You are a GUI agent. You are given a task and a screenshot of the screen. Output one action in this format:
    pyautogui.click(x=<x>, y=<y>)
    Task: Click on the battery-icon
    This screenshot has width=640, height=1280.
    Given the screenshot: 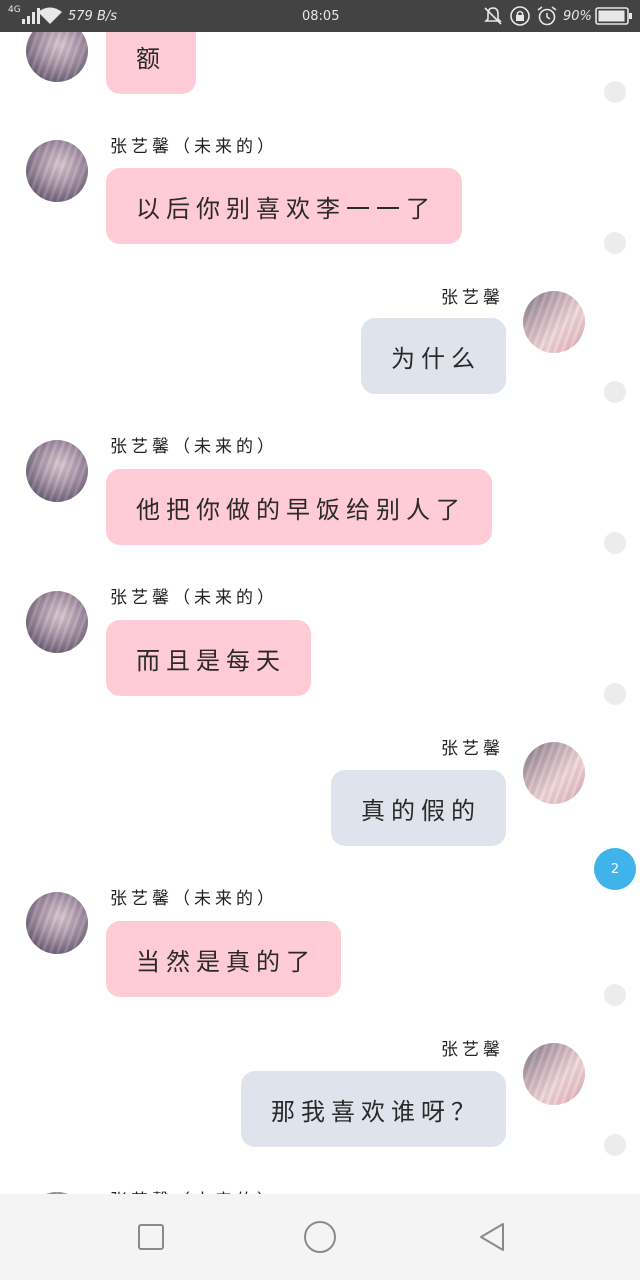 What is the action you would take?
    pyautogui.click(x=614, y=16)
    